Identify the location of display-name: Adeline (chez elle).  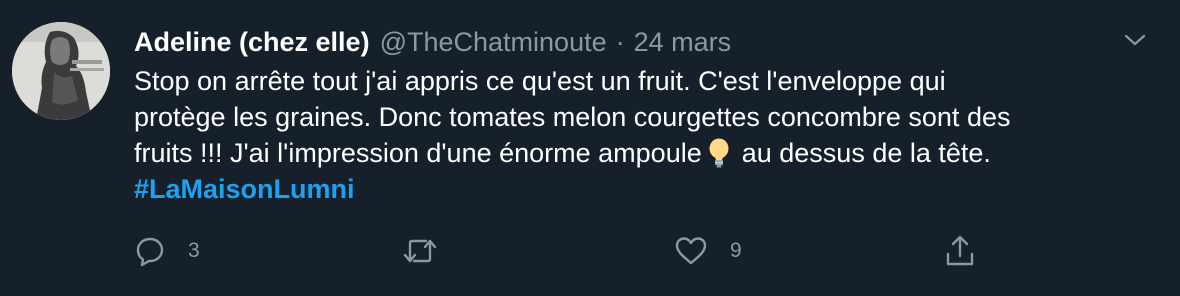
(252, 42).